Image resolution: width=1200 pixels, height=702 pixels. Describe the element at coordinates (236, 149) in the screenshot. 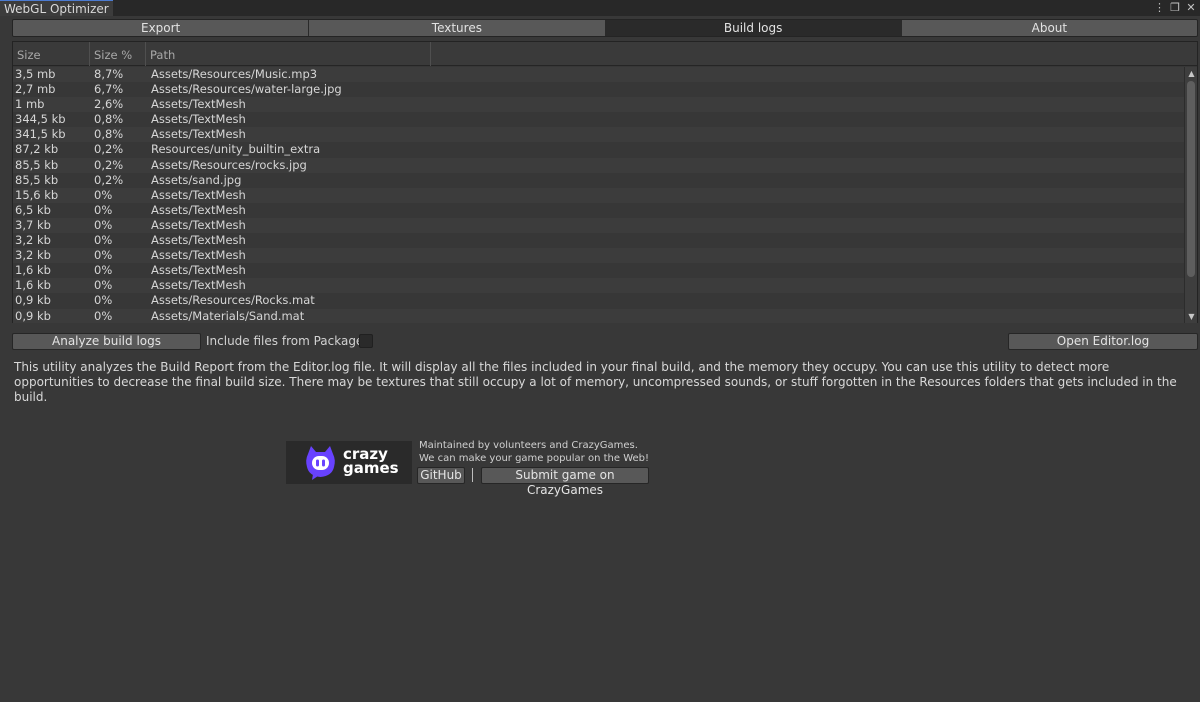

I see `cell-path: Resources/unity_builtin_extra` at that location.